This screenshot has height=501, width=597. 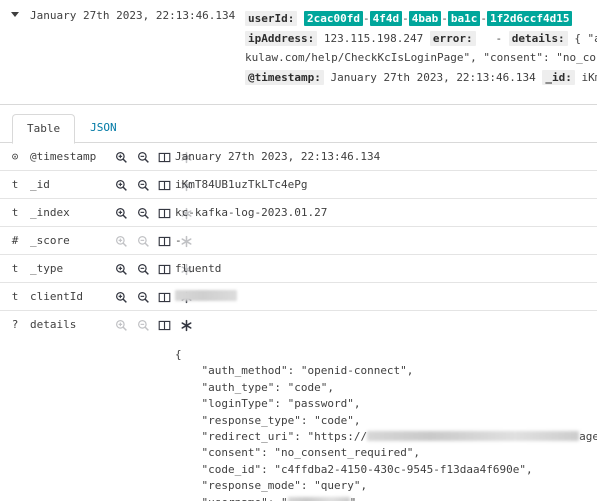 What do you see at coordinates (281, 38) in the screenshot?
I see `field-label-ipaddress: ipAddress:` at bounding box center [281, 38].